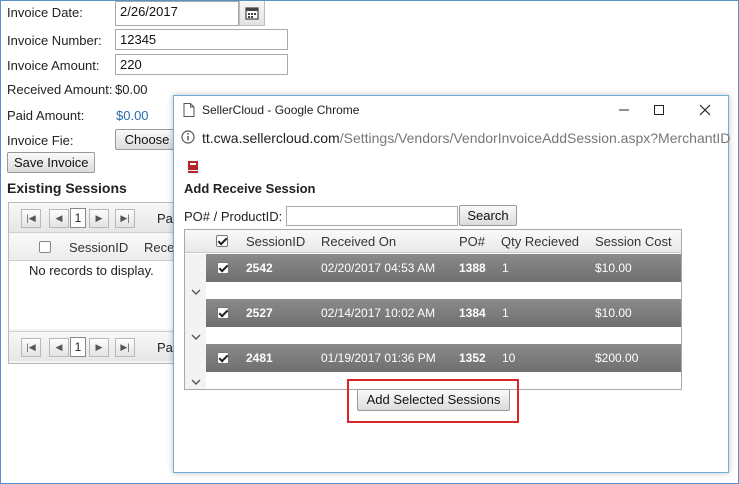 This screenshot has height=484, width=739. Describe the element at coordinates (45, 12) in the screenshot. I see `invoice-date-label: Invoice Date:` at that location.